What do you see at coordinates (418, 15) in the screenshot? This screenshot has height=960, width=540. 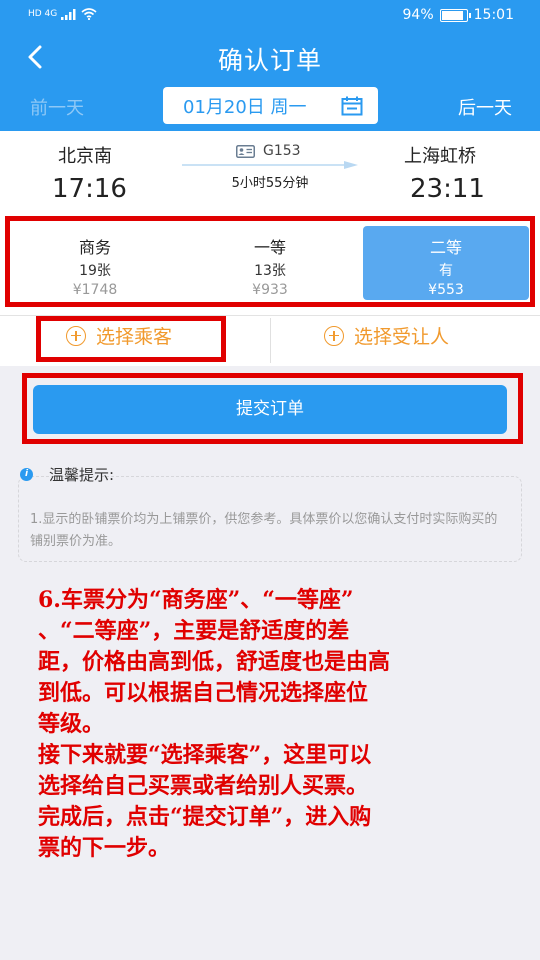 I see `battery-percent: 94%` at bounding box center [418, 15].